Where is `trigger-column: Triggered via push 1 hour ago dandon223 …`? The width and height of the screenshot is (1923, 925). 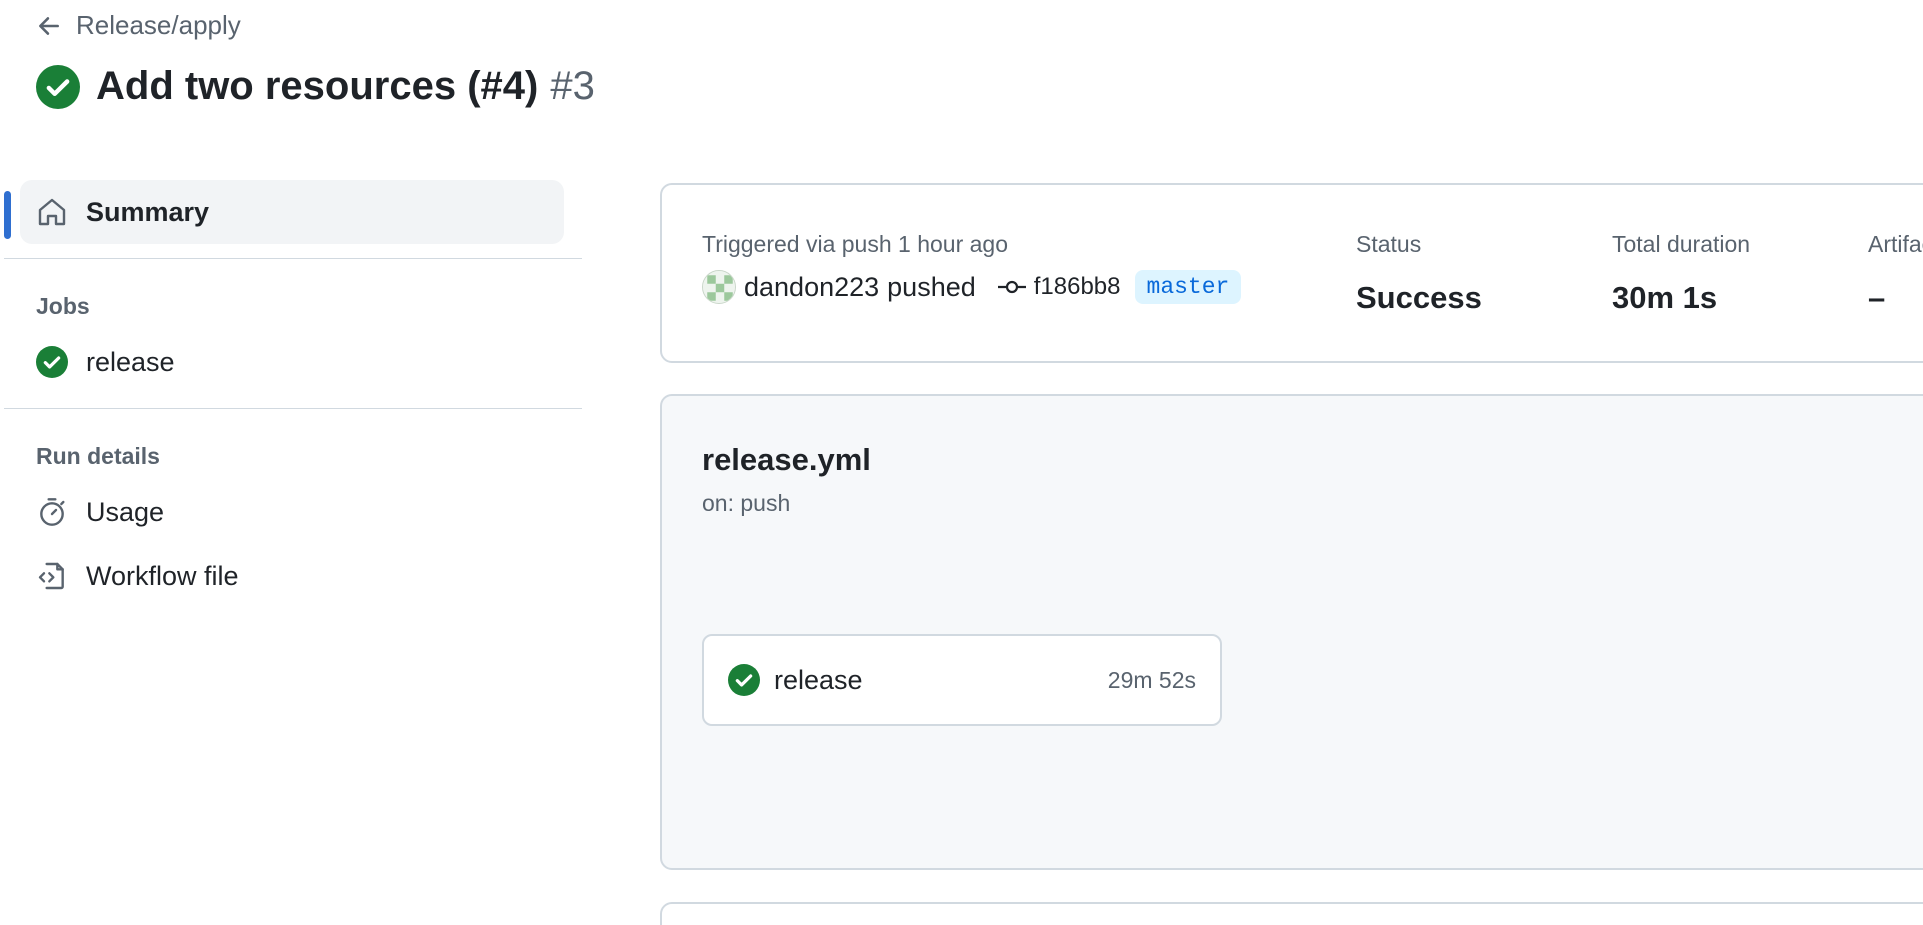
trigger-column: Triggered via push 1 hour ago dandon223 … is located at coordinates (972, 267).